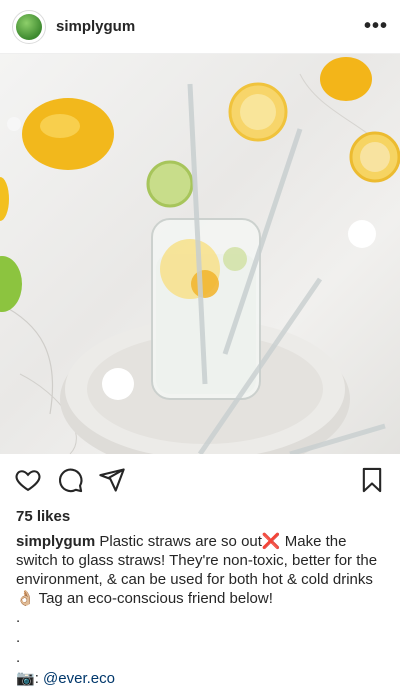  What do you see at coordinates (200, 517) in the screenshot?
I see `likes-count: 75 likes` at bounding box center [200, 517].